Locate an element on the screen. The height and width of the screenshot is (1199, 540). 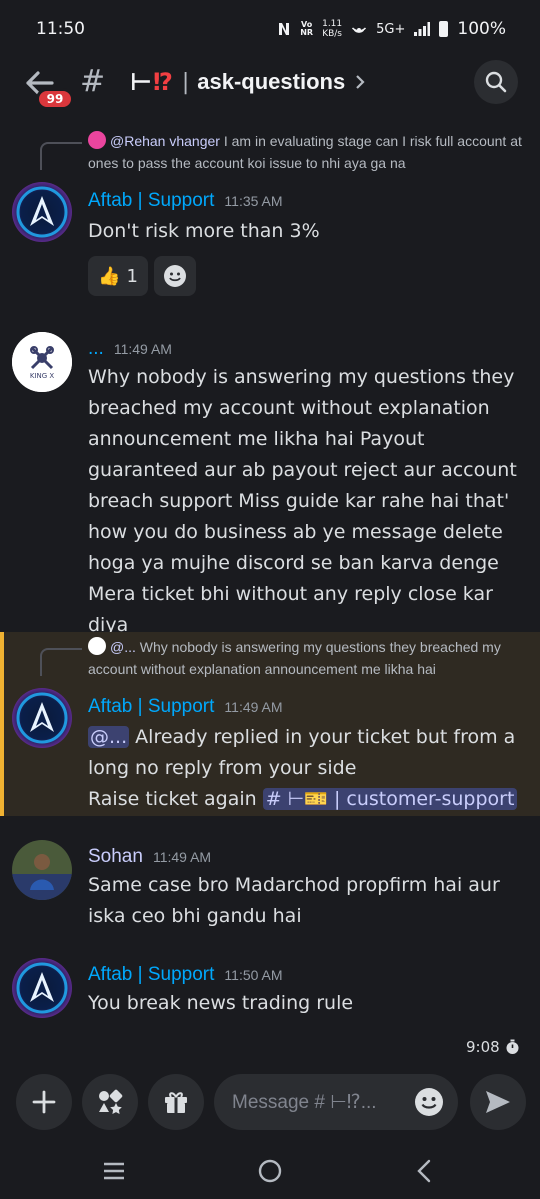
message-text-line2: Raise ticket again is located at coordinates (172, 799).